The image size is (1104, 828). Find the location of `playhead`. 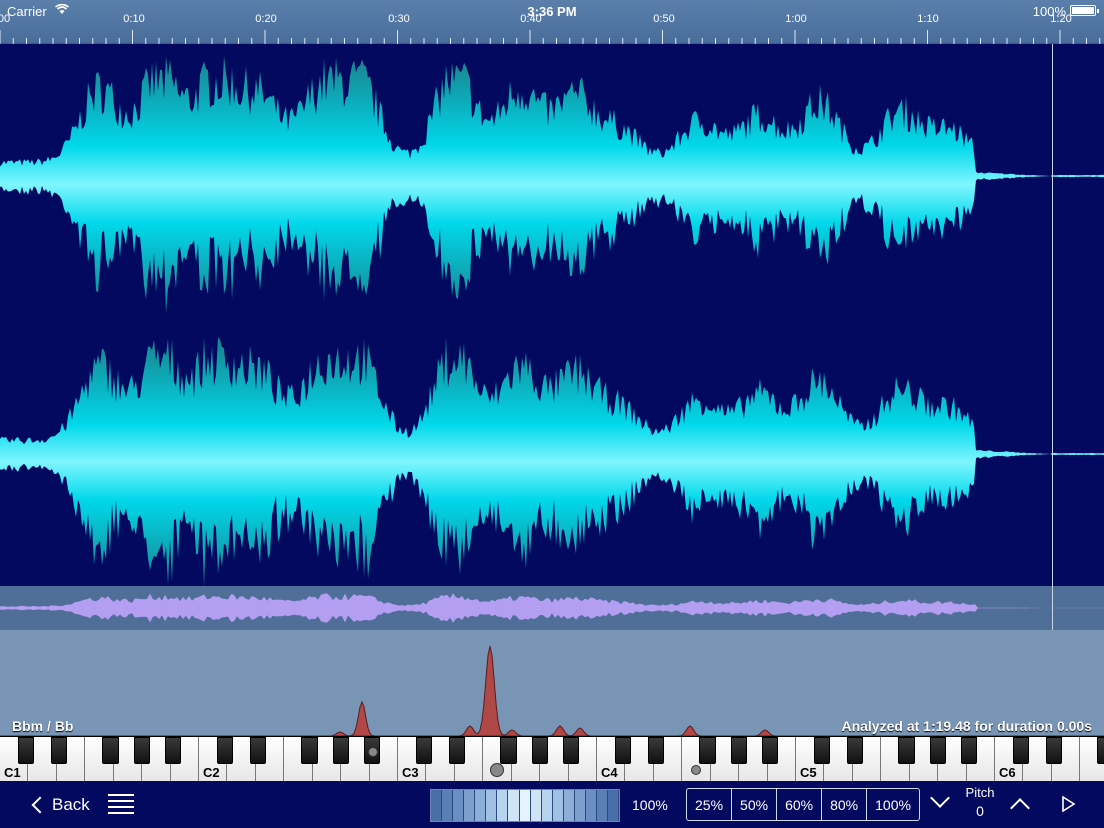

playhead is located at coordinates (1052, 337).